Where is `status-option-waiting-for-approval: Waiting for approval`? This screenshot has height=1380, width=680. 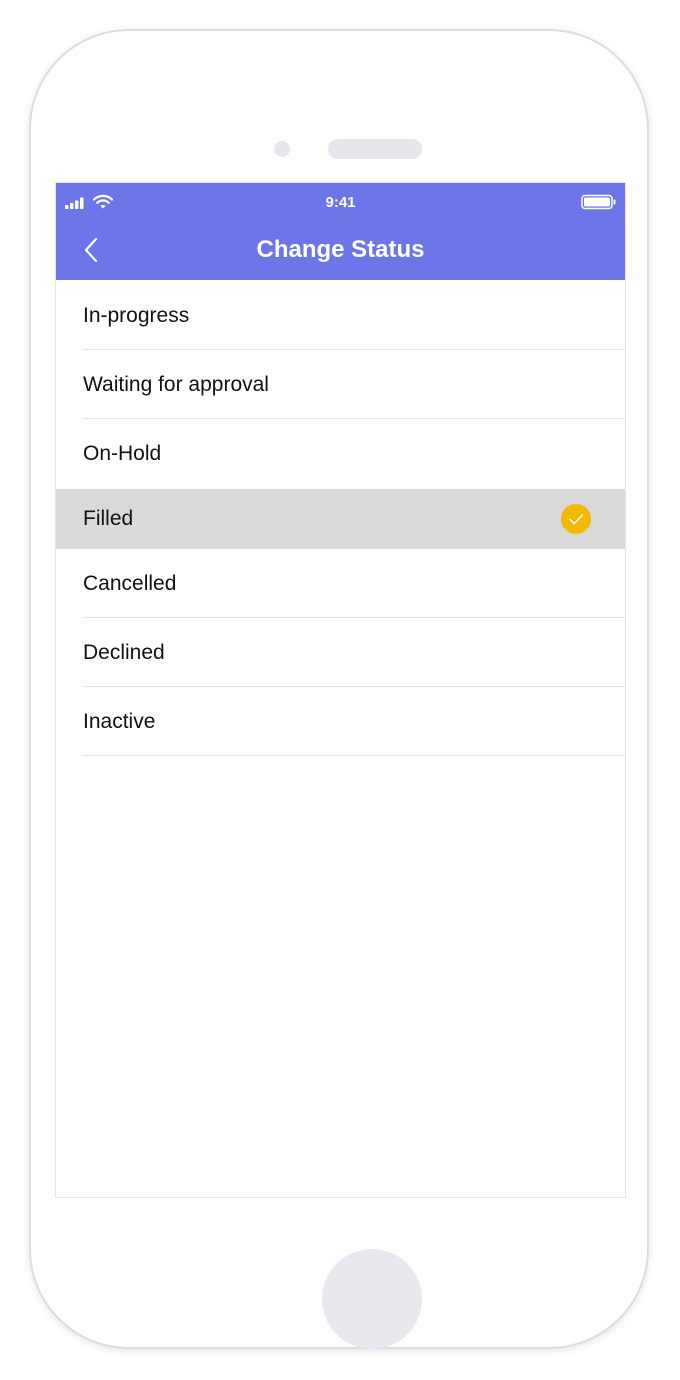
status-option-waiting-for-approval: Waiting for approval is located at coordinates (340, 384).